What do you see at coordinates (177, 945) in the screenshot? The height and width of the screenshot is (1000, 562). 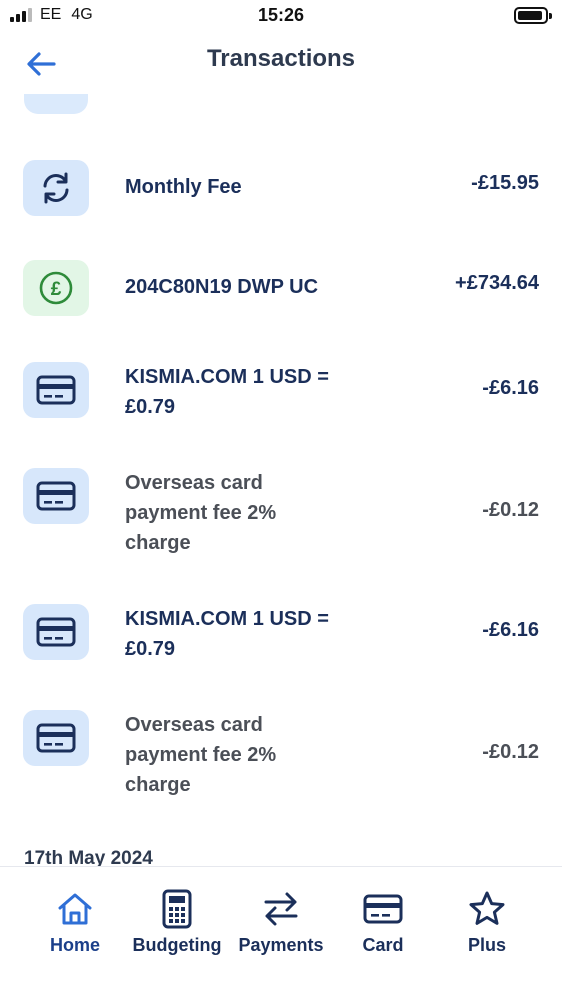 I see `tab-label: Budgeting` at bounding box center [177, 945].